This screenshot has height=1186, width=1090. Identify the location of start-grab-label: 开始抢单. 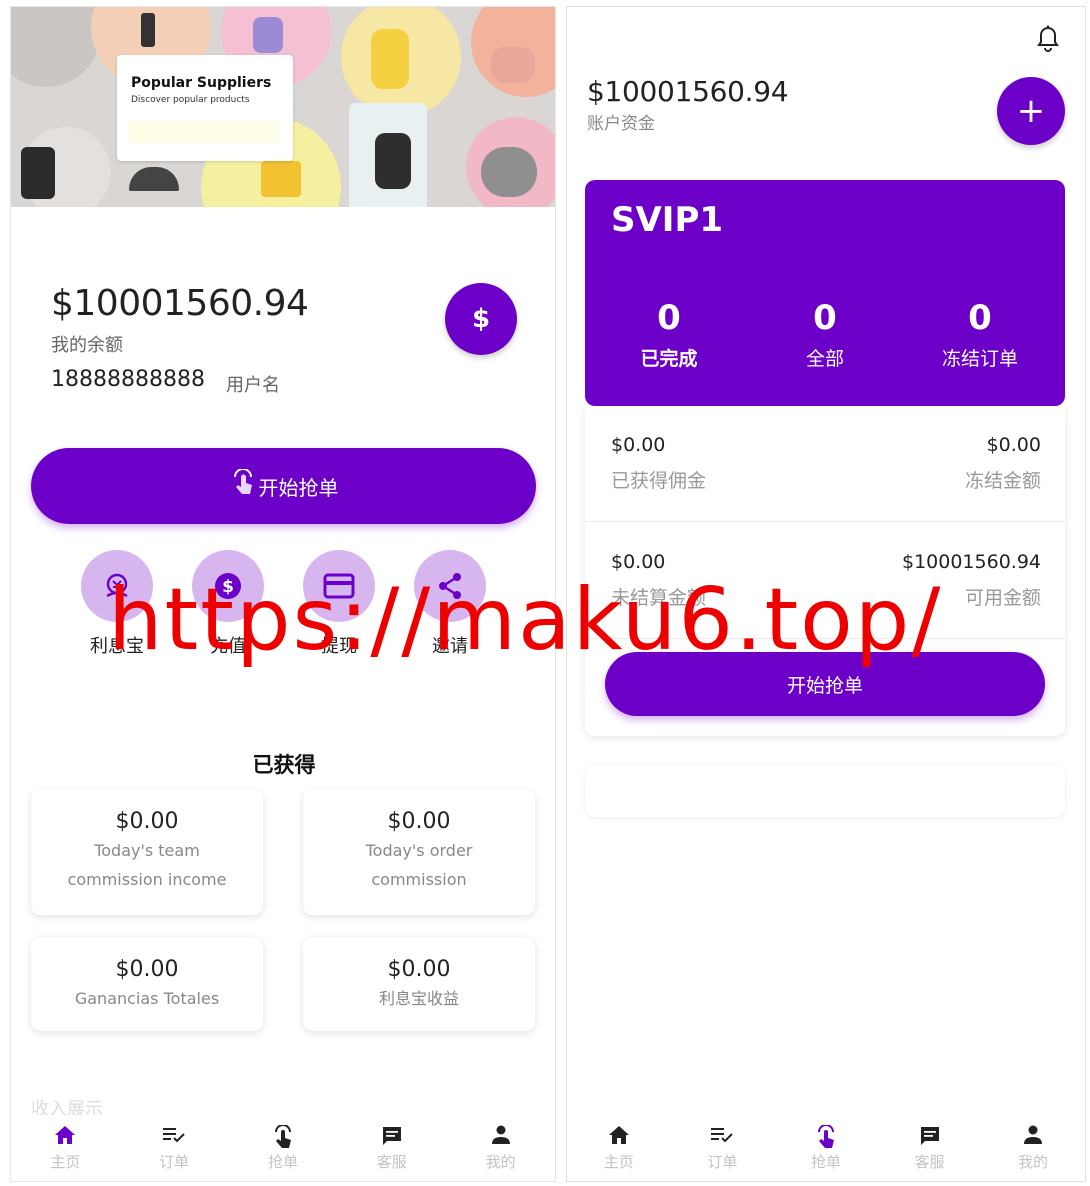
(298, 487).